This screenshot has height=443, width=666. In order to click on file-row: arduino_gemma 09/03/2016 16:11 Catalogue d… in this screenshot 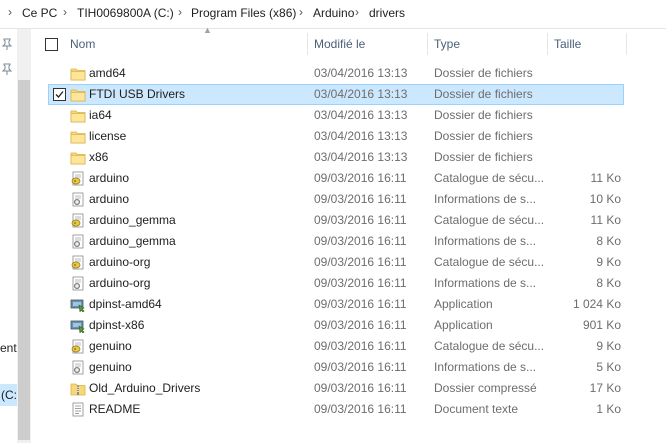, I will do `click(336, 220)`.